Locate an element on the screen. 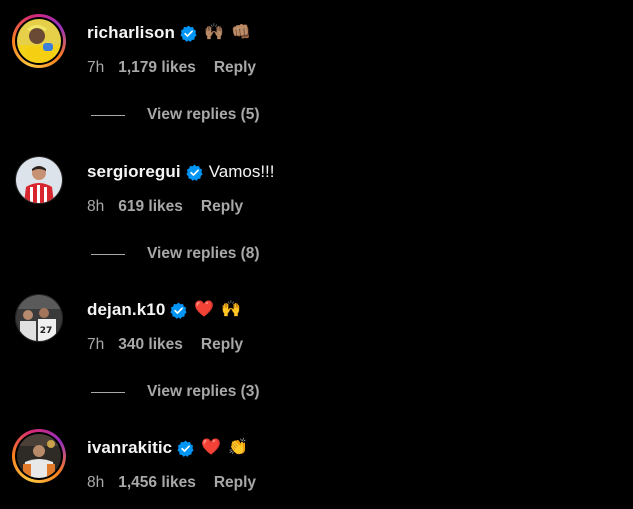  comment-likes: 1,456 likes is located at coordinates (157, 483).